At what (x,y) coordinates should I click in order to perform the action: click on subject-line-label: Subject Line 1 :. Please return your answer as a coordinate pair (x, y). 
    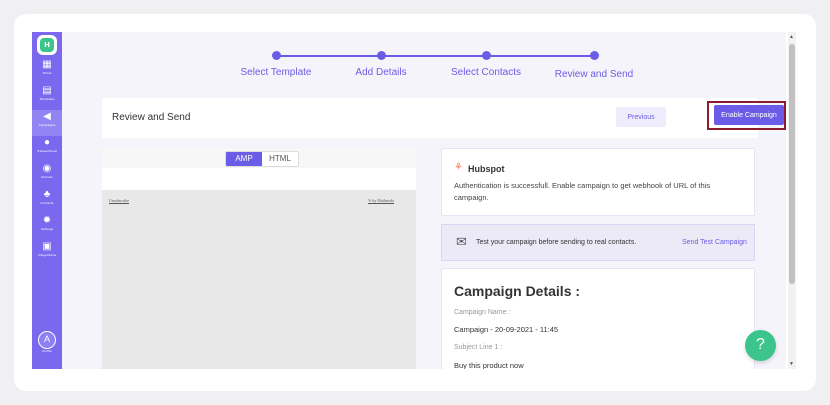
    Looking at the image, I should click on (478, 347).